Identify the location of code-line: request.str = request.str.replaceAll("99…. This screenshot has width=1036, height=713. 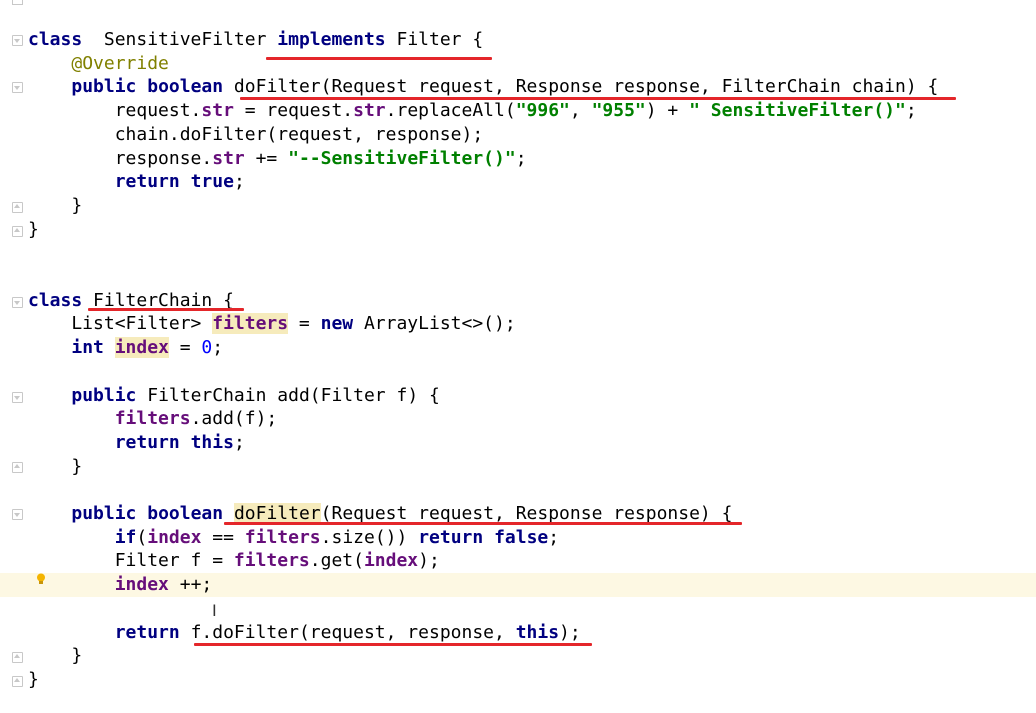
(518, 111).